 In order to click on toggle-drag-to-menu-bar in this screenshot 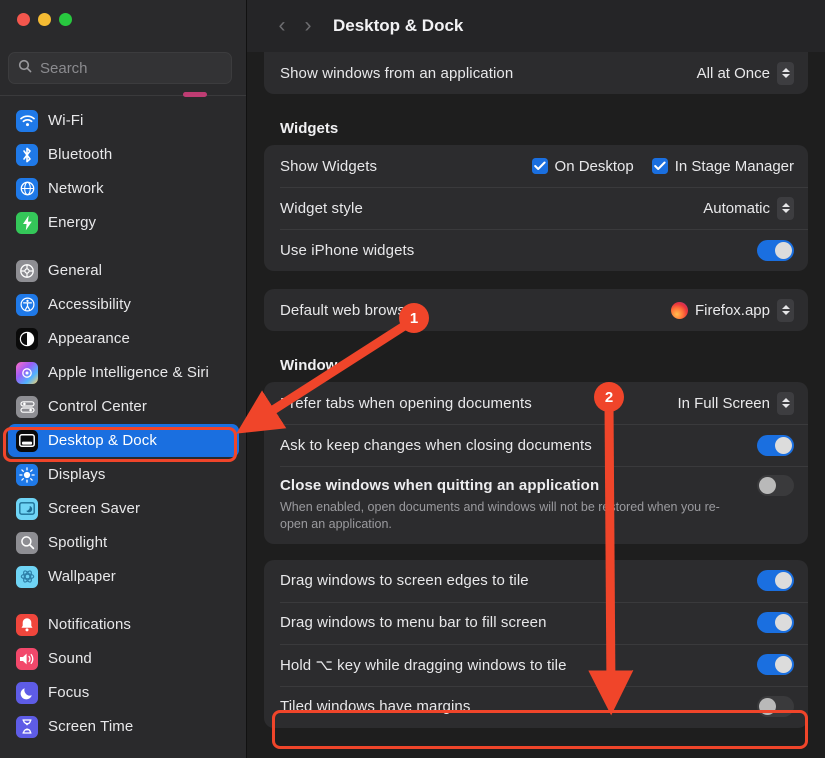, I will do `click(775, 623)`.